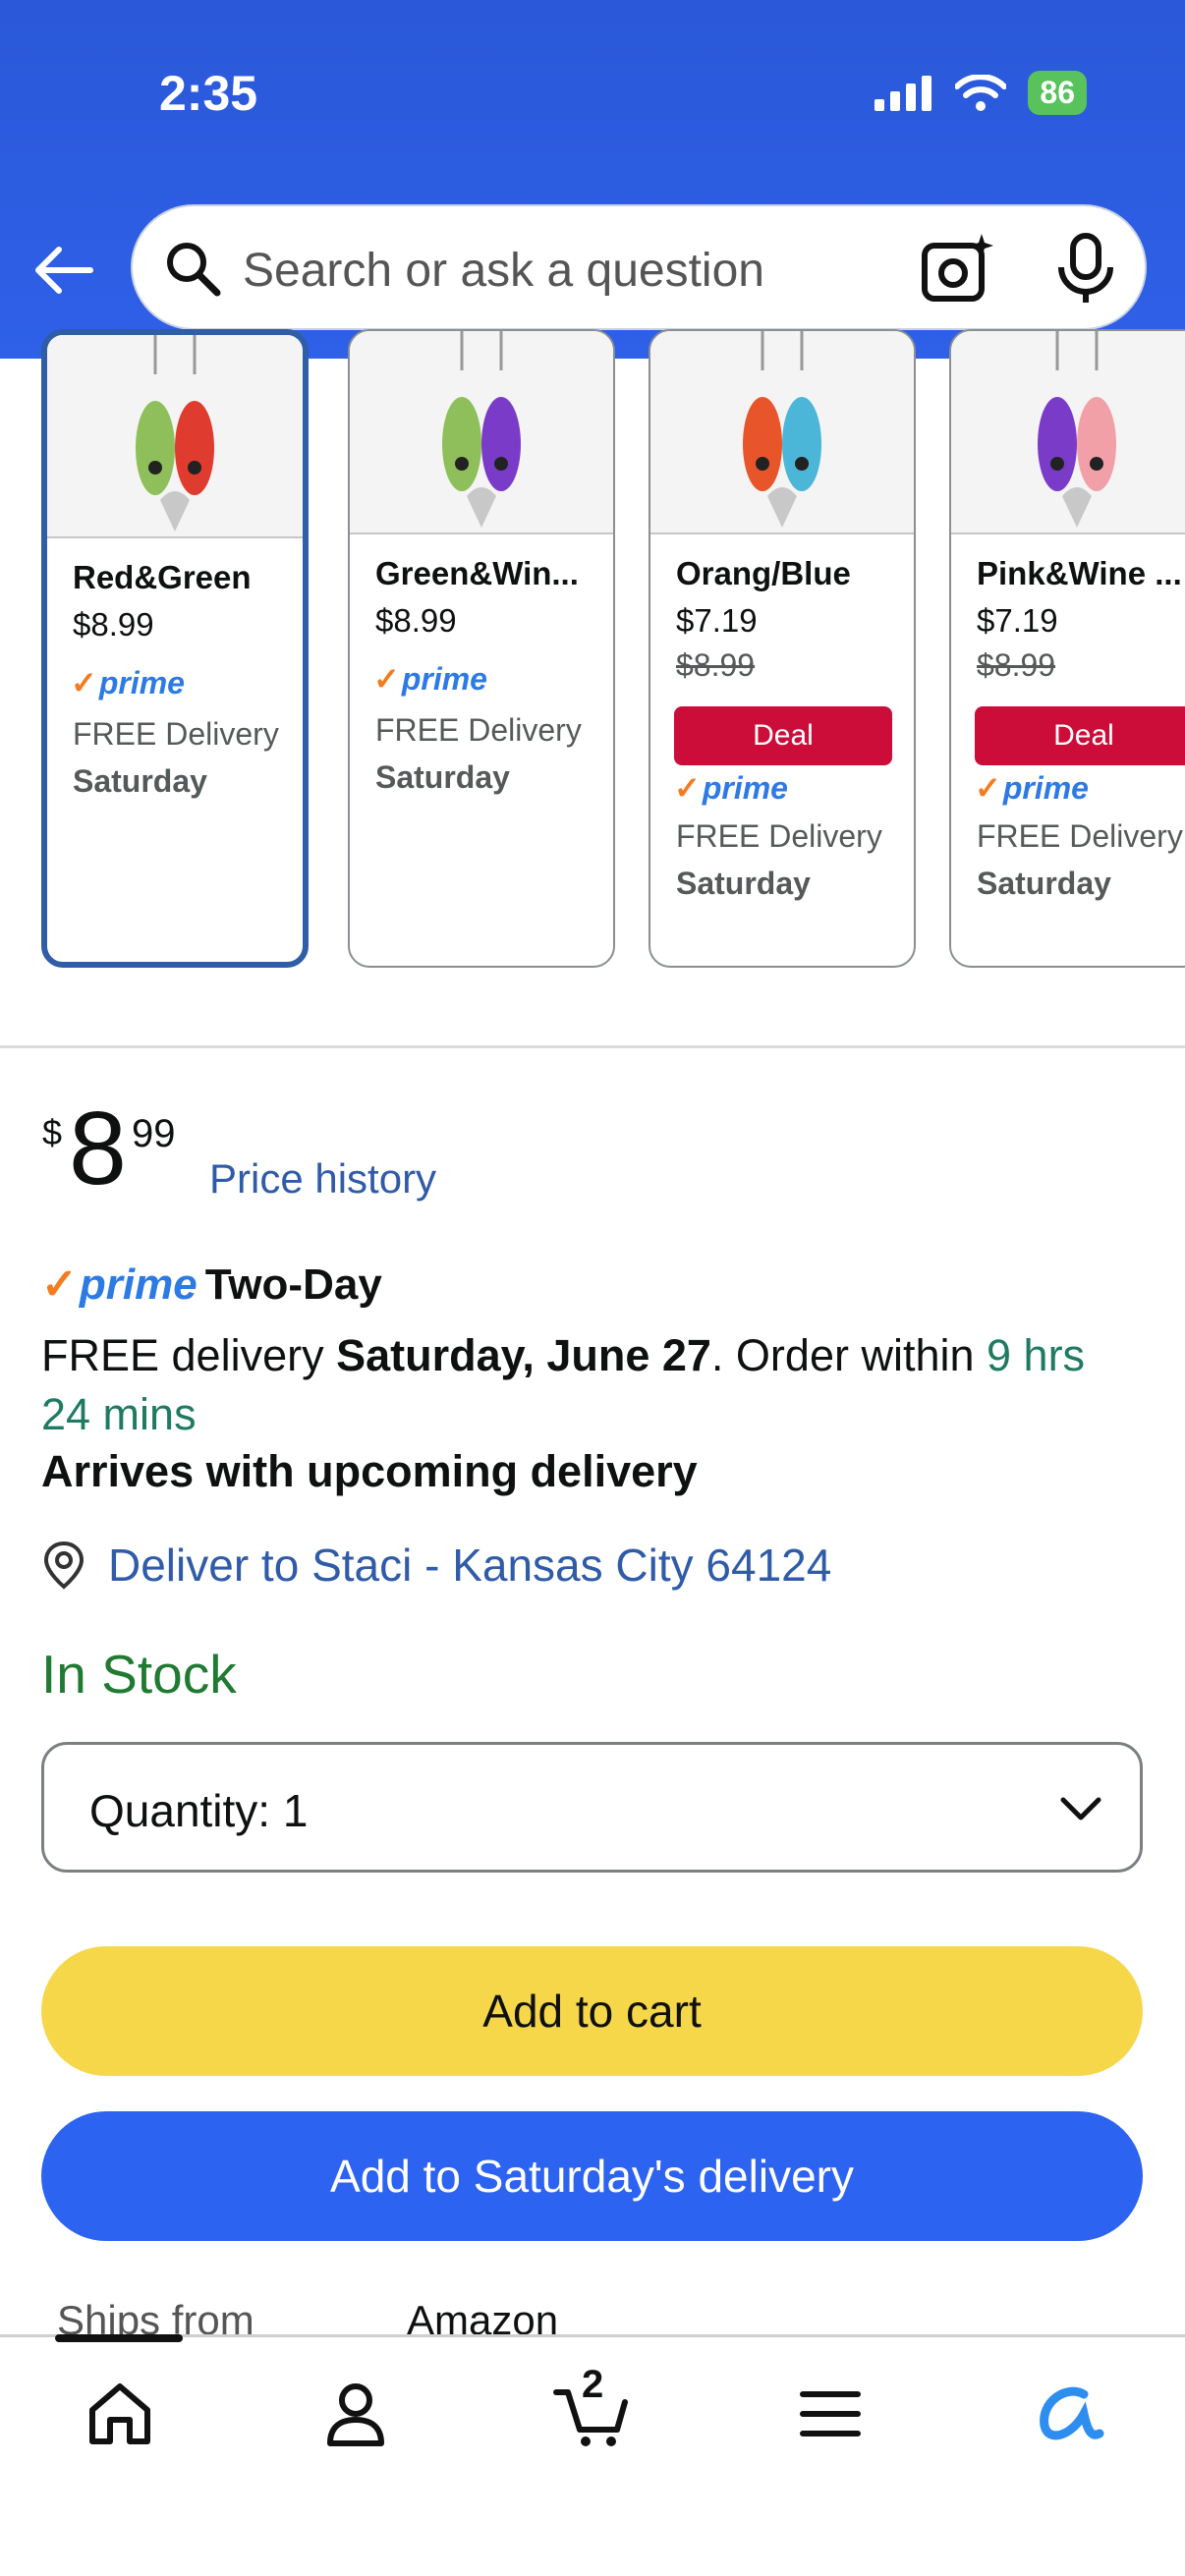 Image resolution: width=1185 pixels, height=2576 pixels. I want to click on microphone-icon, so click(1085, 269).